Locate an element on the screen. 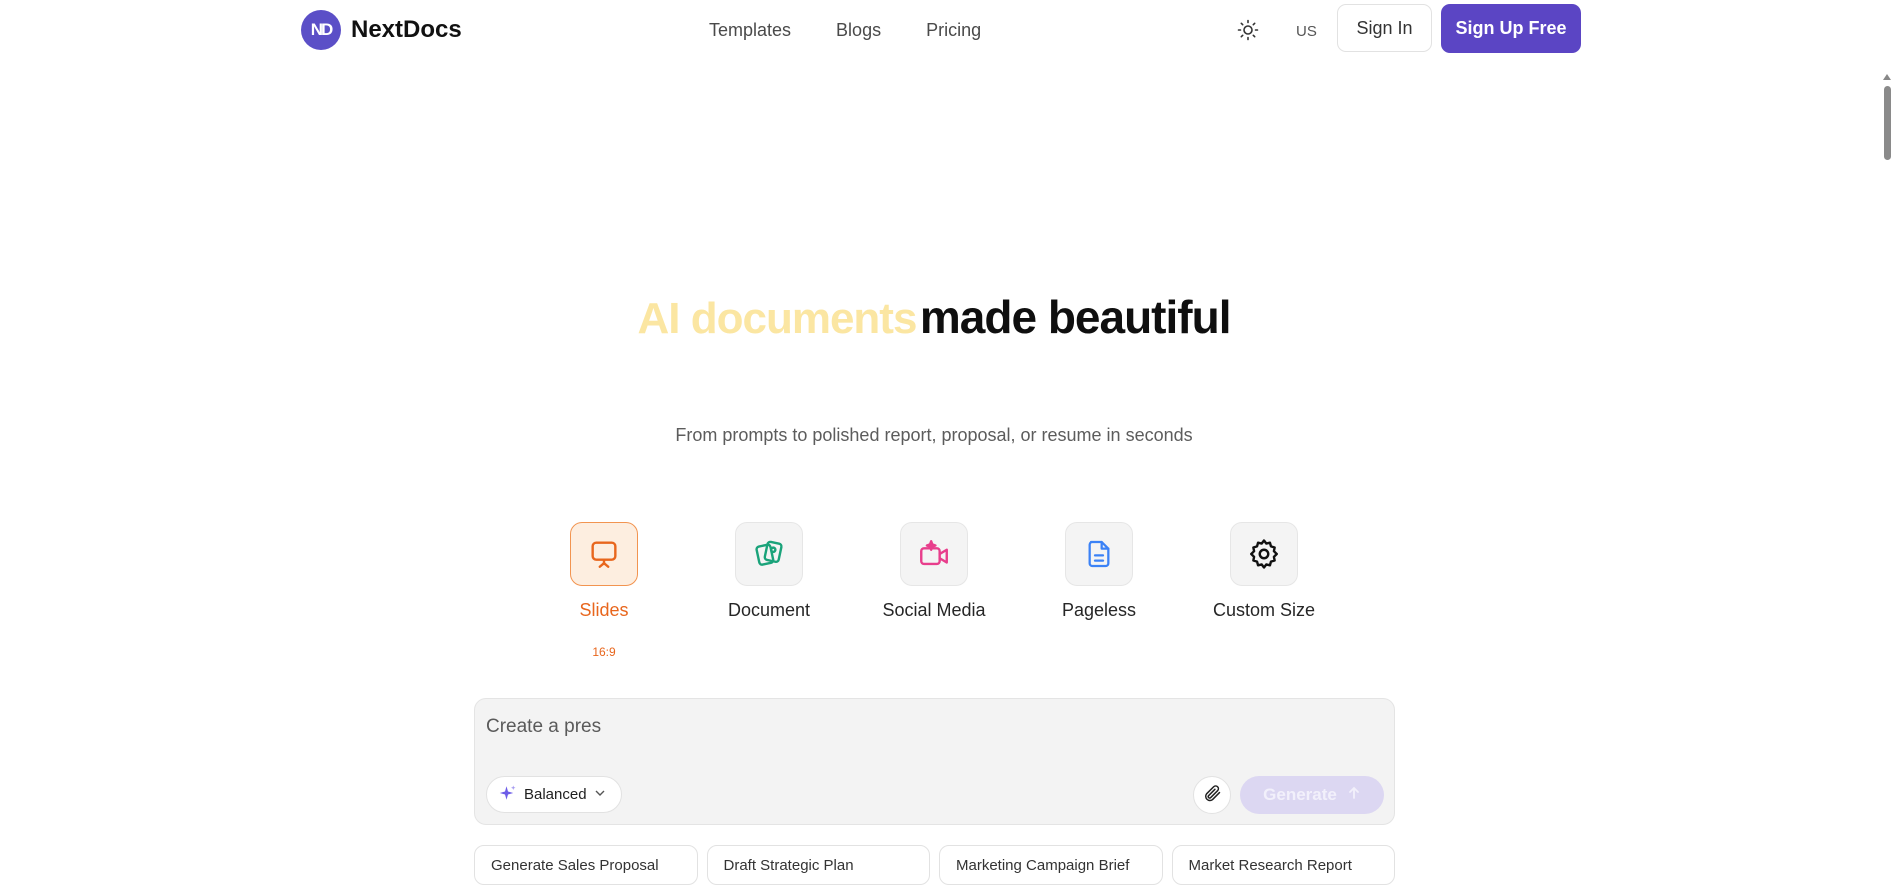 The image size is (1892, 893). nav-templates: Templates is located at coordinates (750, 30).